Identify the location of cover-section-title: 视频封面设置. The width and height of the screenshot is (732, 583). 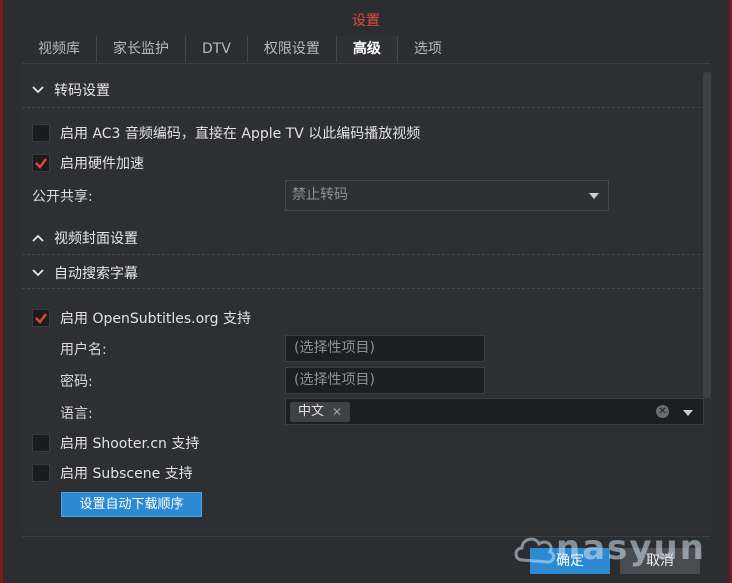
(96, 239).